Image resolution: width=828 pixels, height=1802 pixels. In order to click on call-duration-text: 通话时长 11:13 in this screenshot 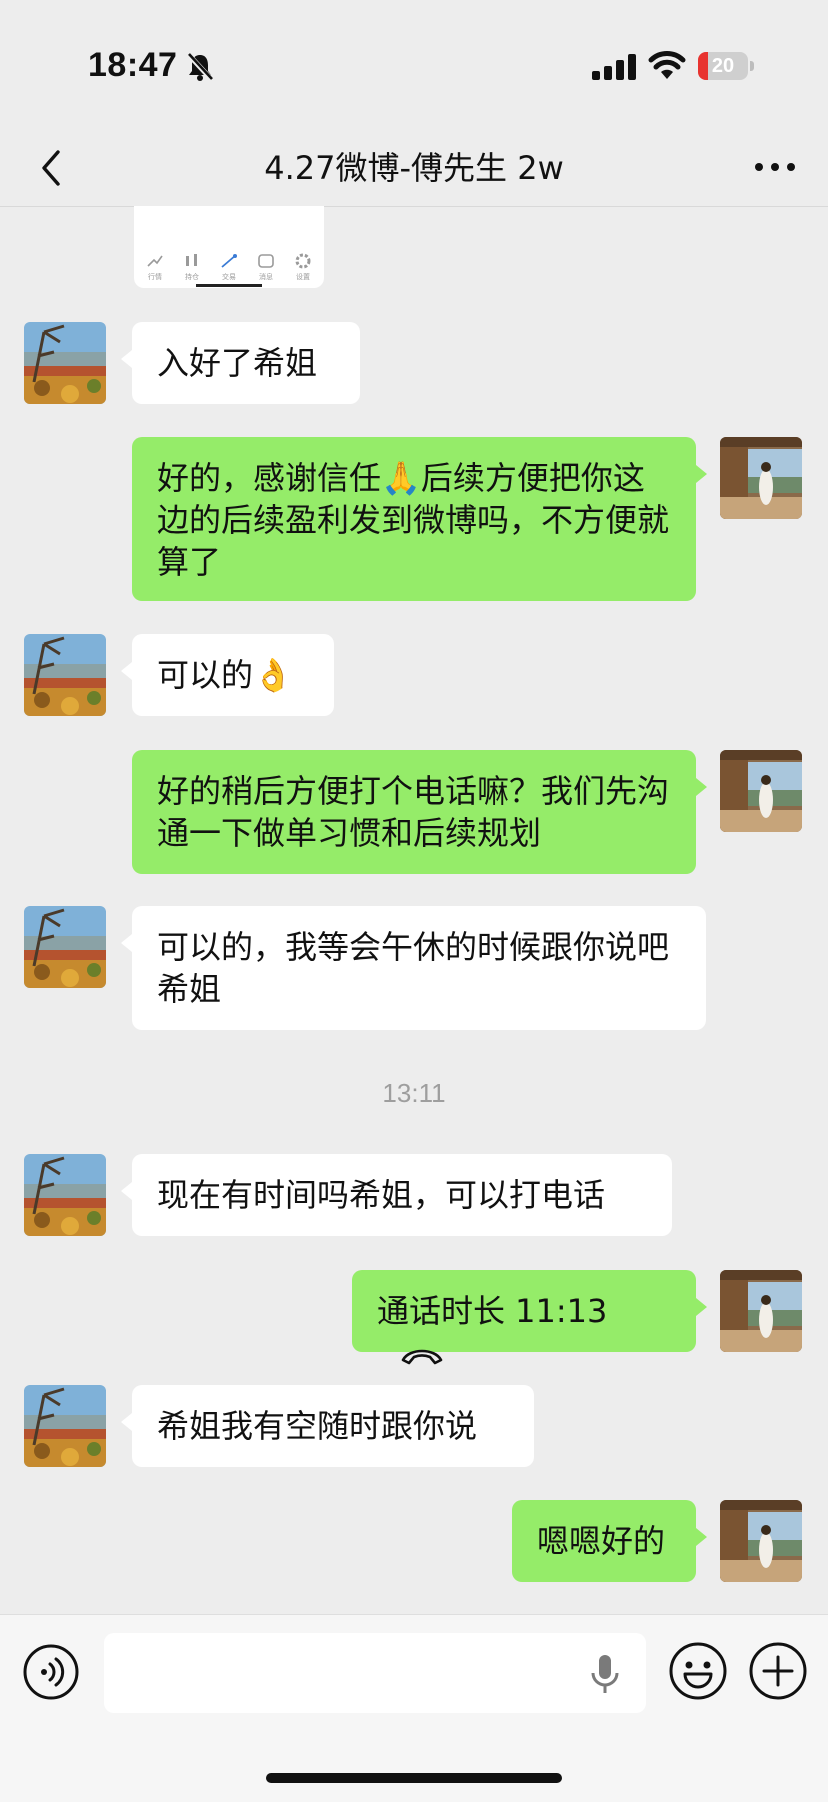, I will do `click(492, 1311)`.